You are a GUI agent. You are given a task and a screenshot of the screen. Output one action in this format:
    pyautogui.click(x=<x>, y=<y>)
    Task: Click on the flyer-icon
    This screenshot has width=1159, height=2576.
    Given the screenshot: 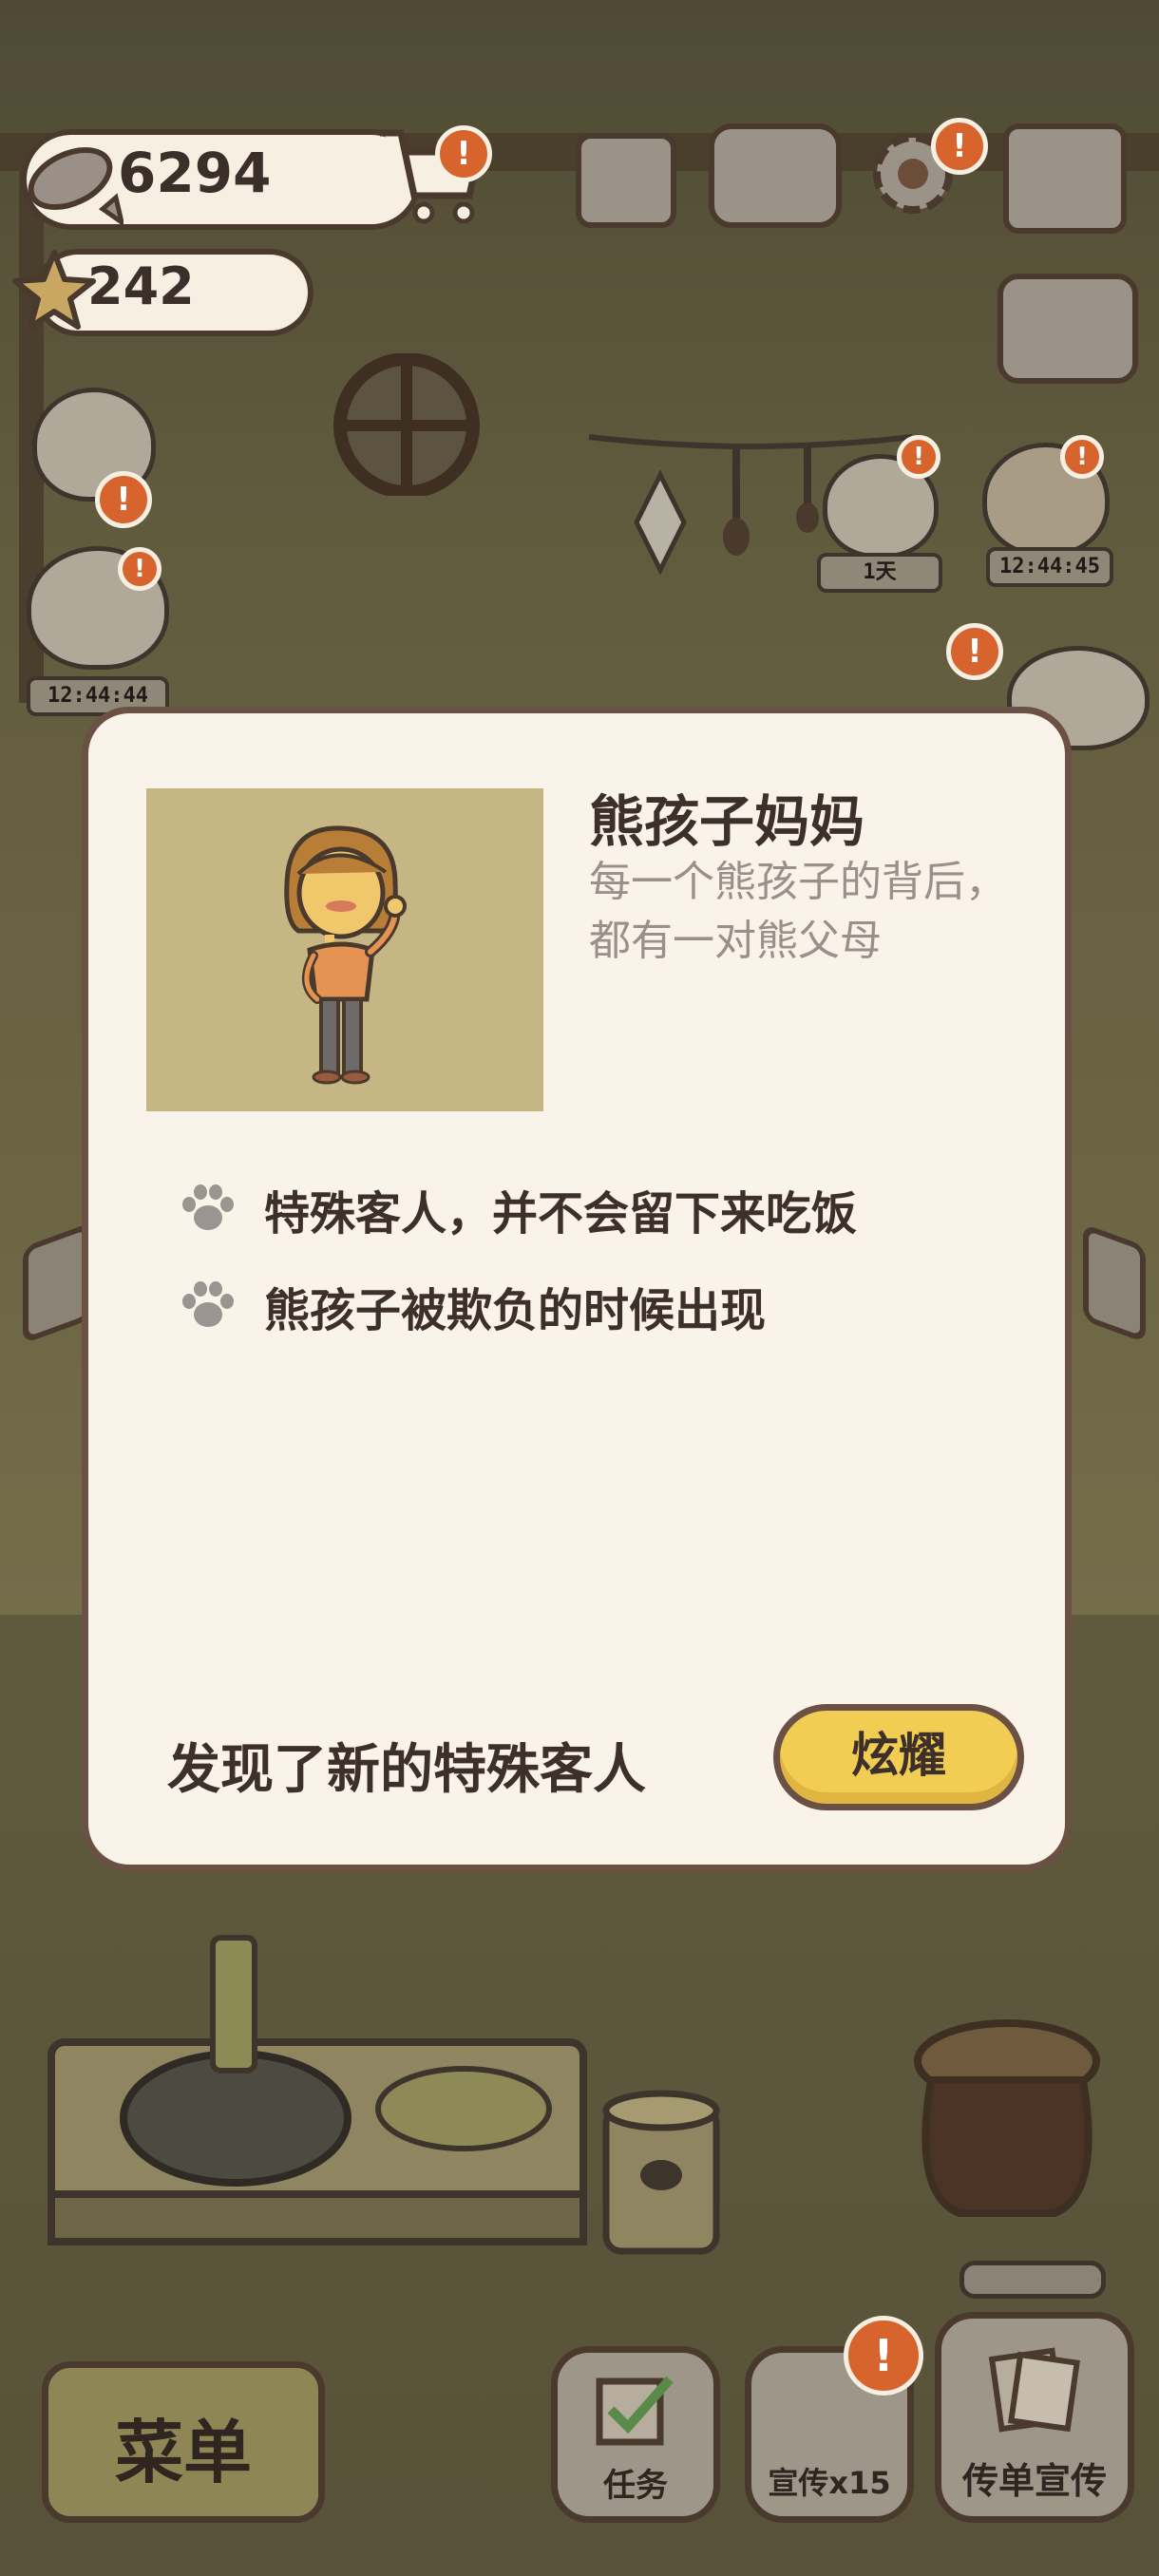 What is the action you would take?
    pyautogui.click(x=1034, y=2390)
    